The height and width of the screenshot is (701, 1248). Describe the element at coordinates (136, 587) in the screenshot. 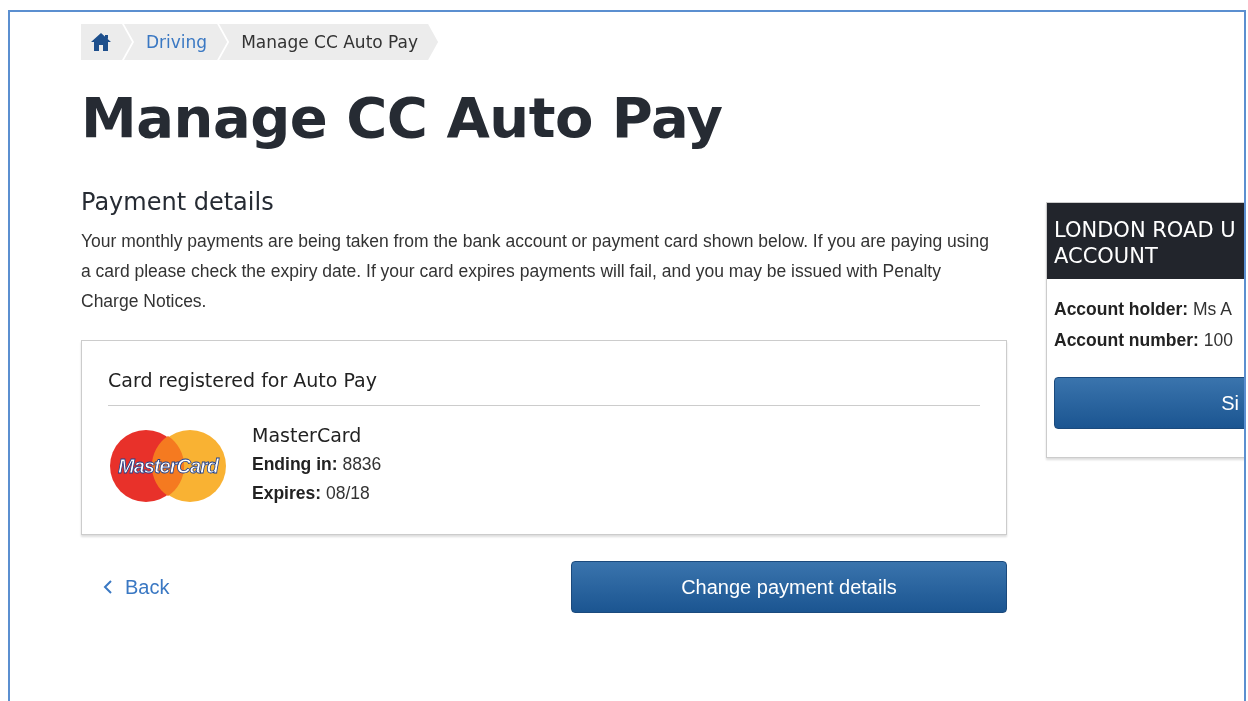

I see `back-link: Back` at that location.